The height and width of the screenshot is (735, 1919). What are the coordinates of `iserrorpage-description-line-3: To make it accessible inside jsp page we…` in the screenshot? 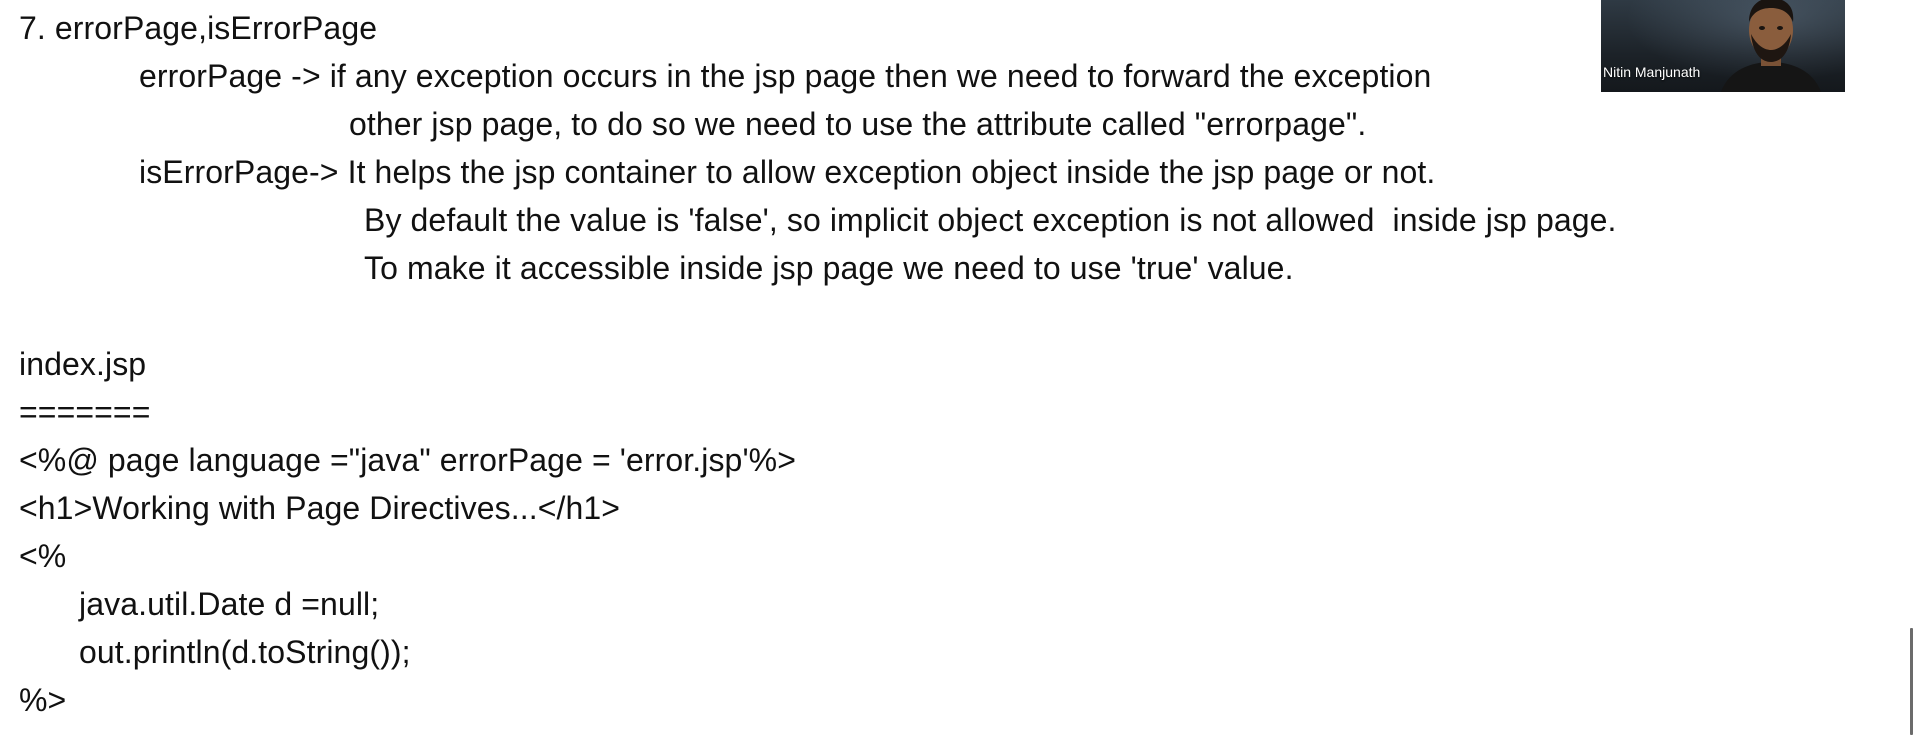 It's located at (829, 268).